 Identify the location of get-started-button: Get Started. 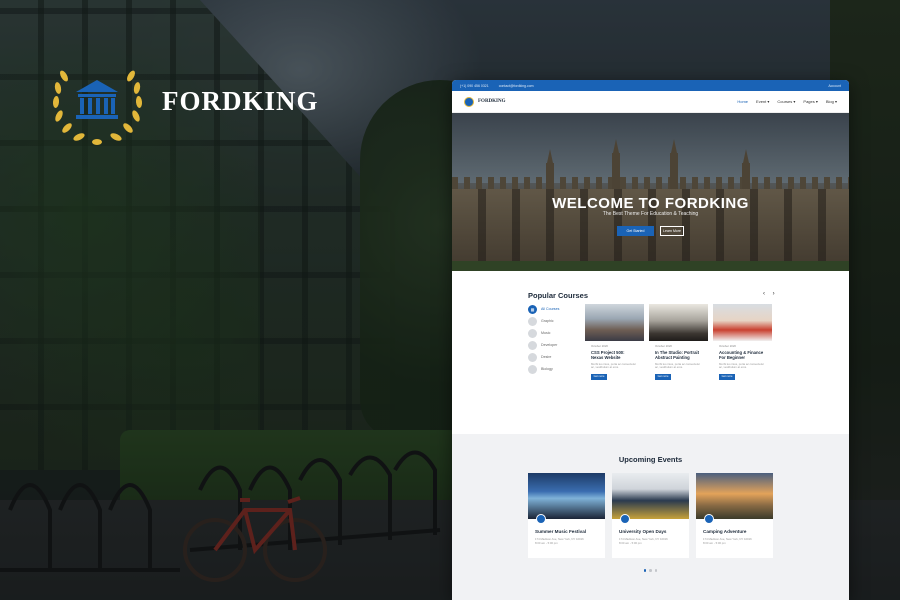
(635, 231).